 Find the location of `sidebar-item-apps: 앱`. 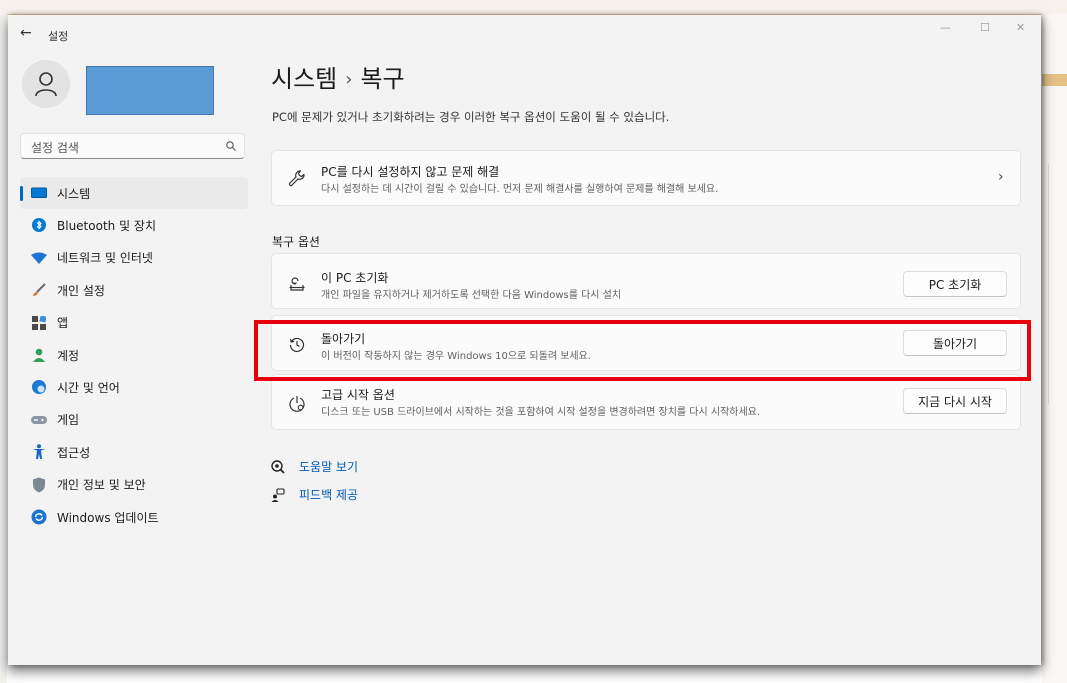

sidebar-item-apps: 앱 is located at coordinates (134, 323).